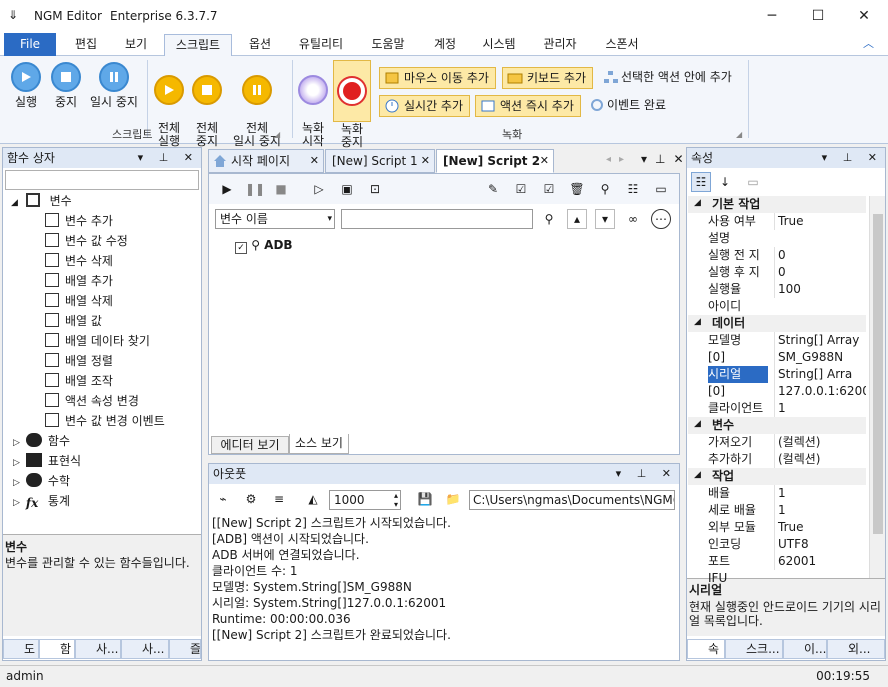  What do you see at coordinates (102, 180) in the screenshot?
I see `function-search-input` at bounding box center [102, 180].